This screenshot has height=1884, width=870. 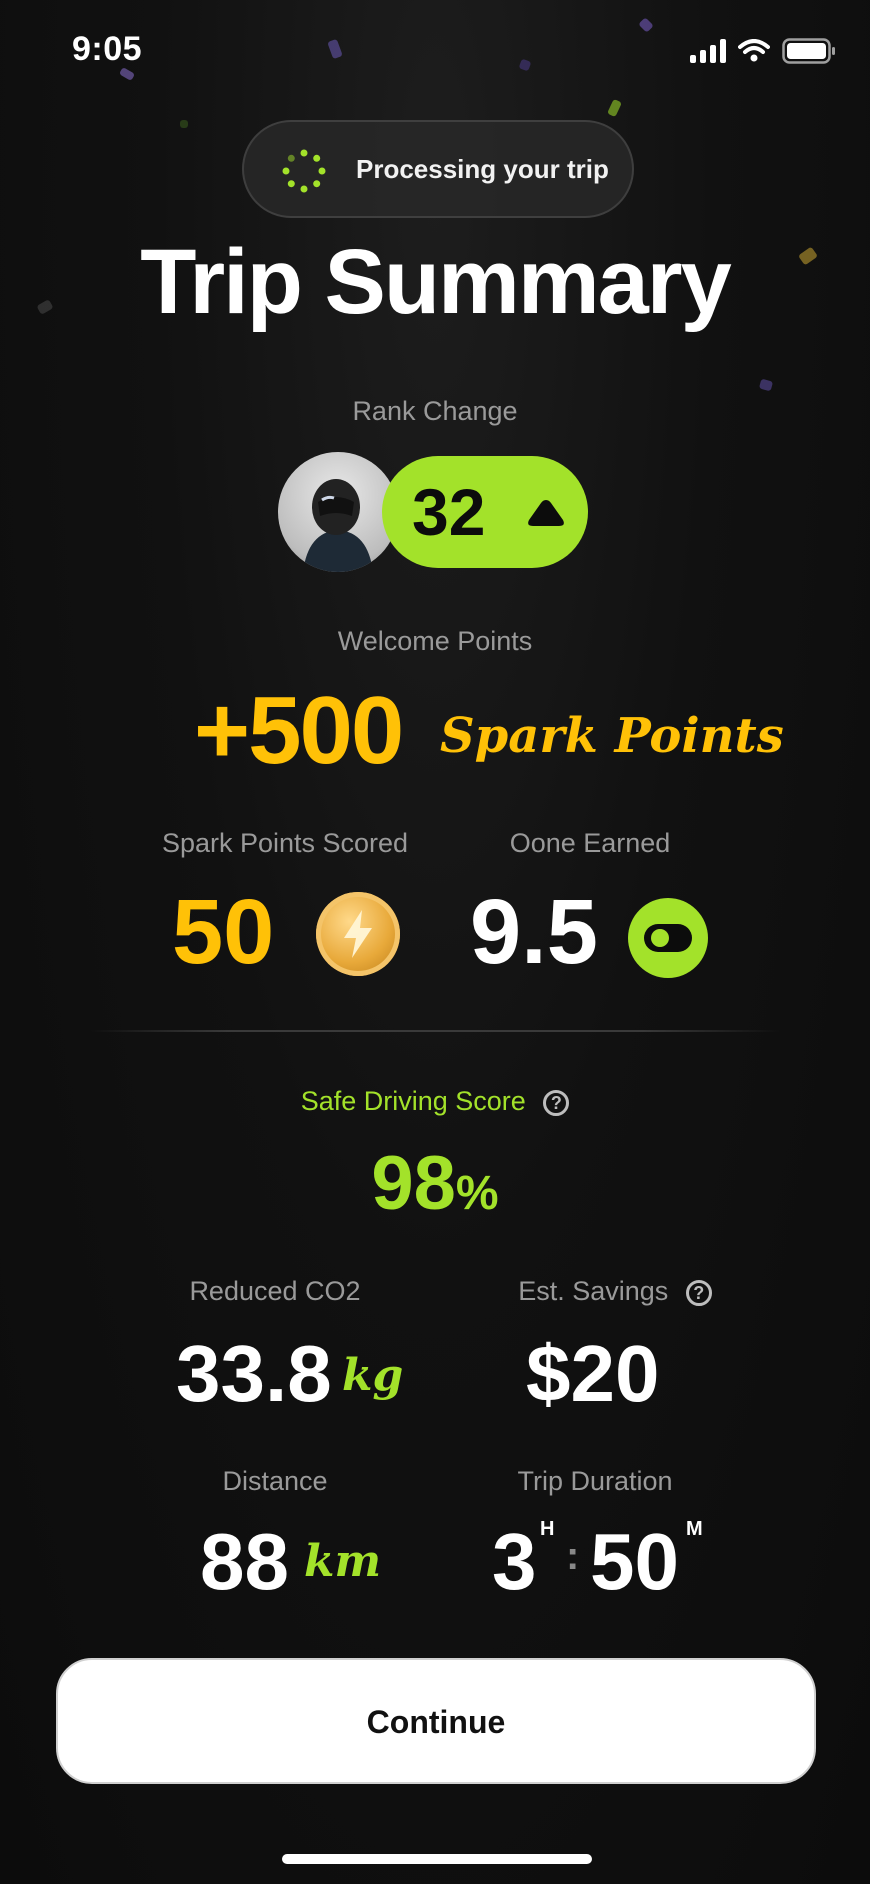 I want to click on distance-label: Distance, so click(x=275, y=1481).